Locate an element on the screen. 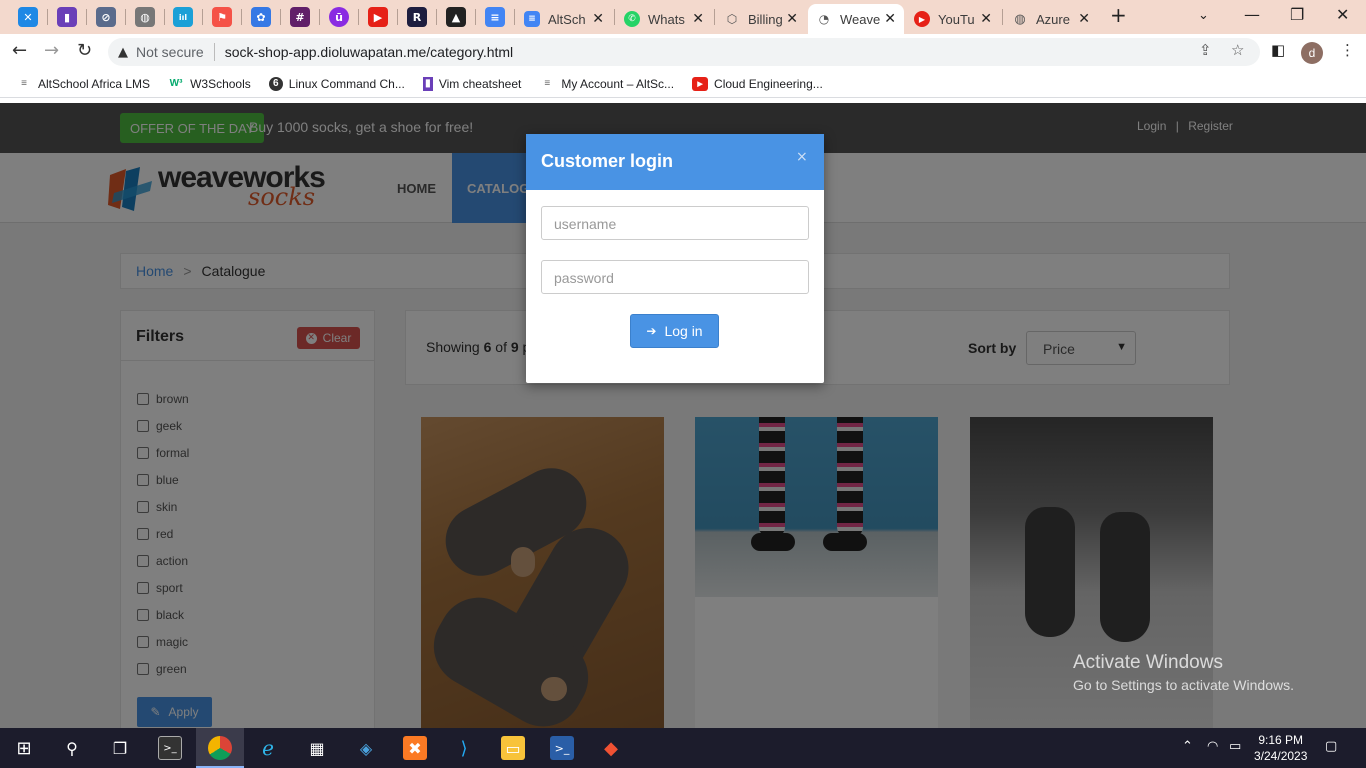 The image size is (1366, 768). cisco-pinned-tab-icon: iıl is located at coordinates (183, 17).